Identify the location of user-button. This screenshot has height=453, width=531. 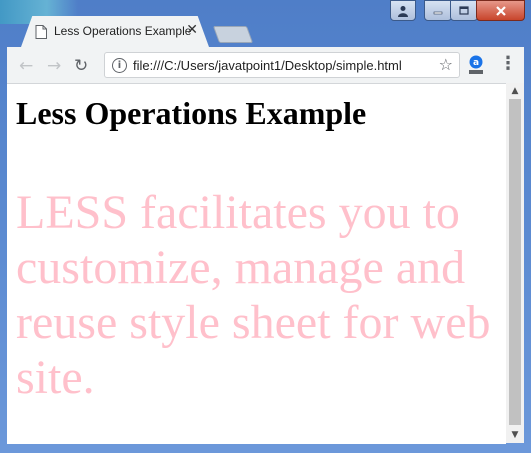
(403, 10).